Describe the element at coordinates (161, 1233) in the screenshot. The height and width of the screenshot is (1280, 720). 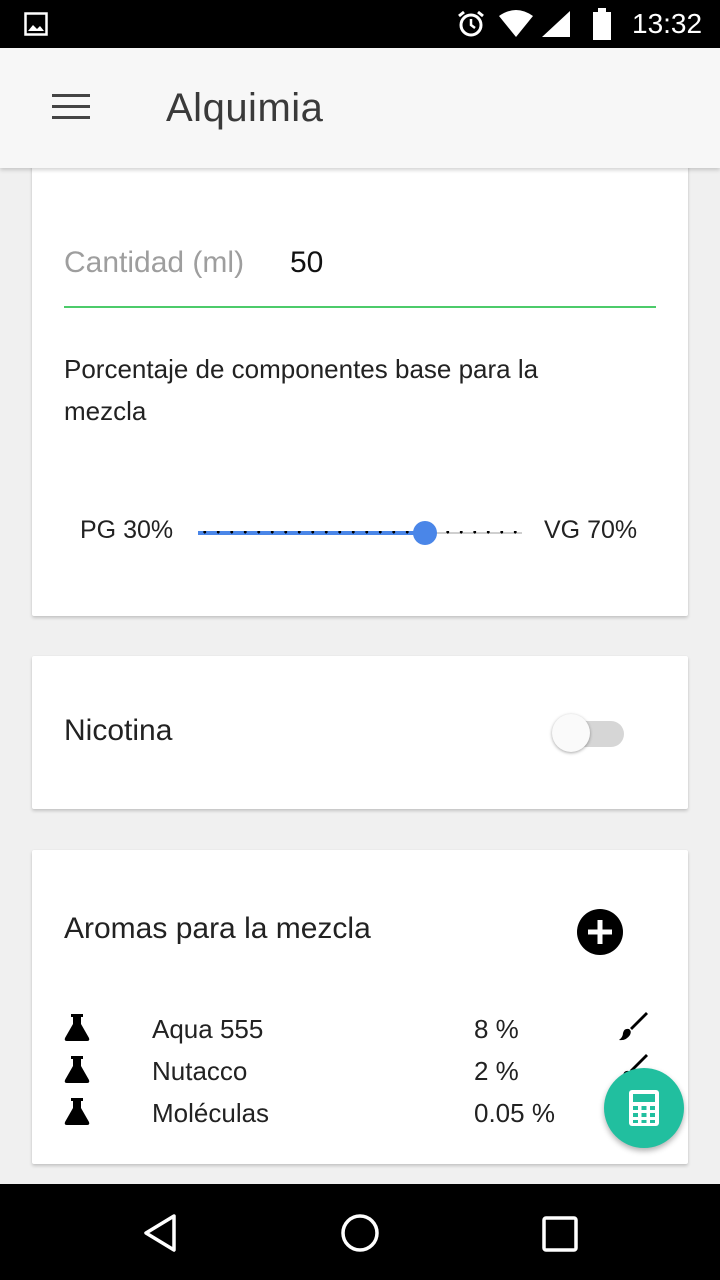
I see `back-icon` at that location.